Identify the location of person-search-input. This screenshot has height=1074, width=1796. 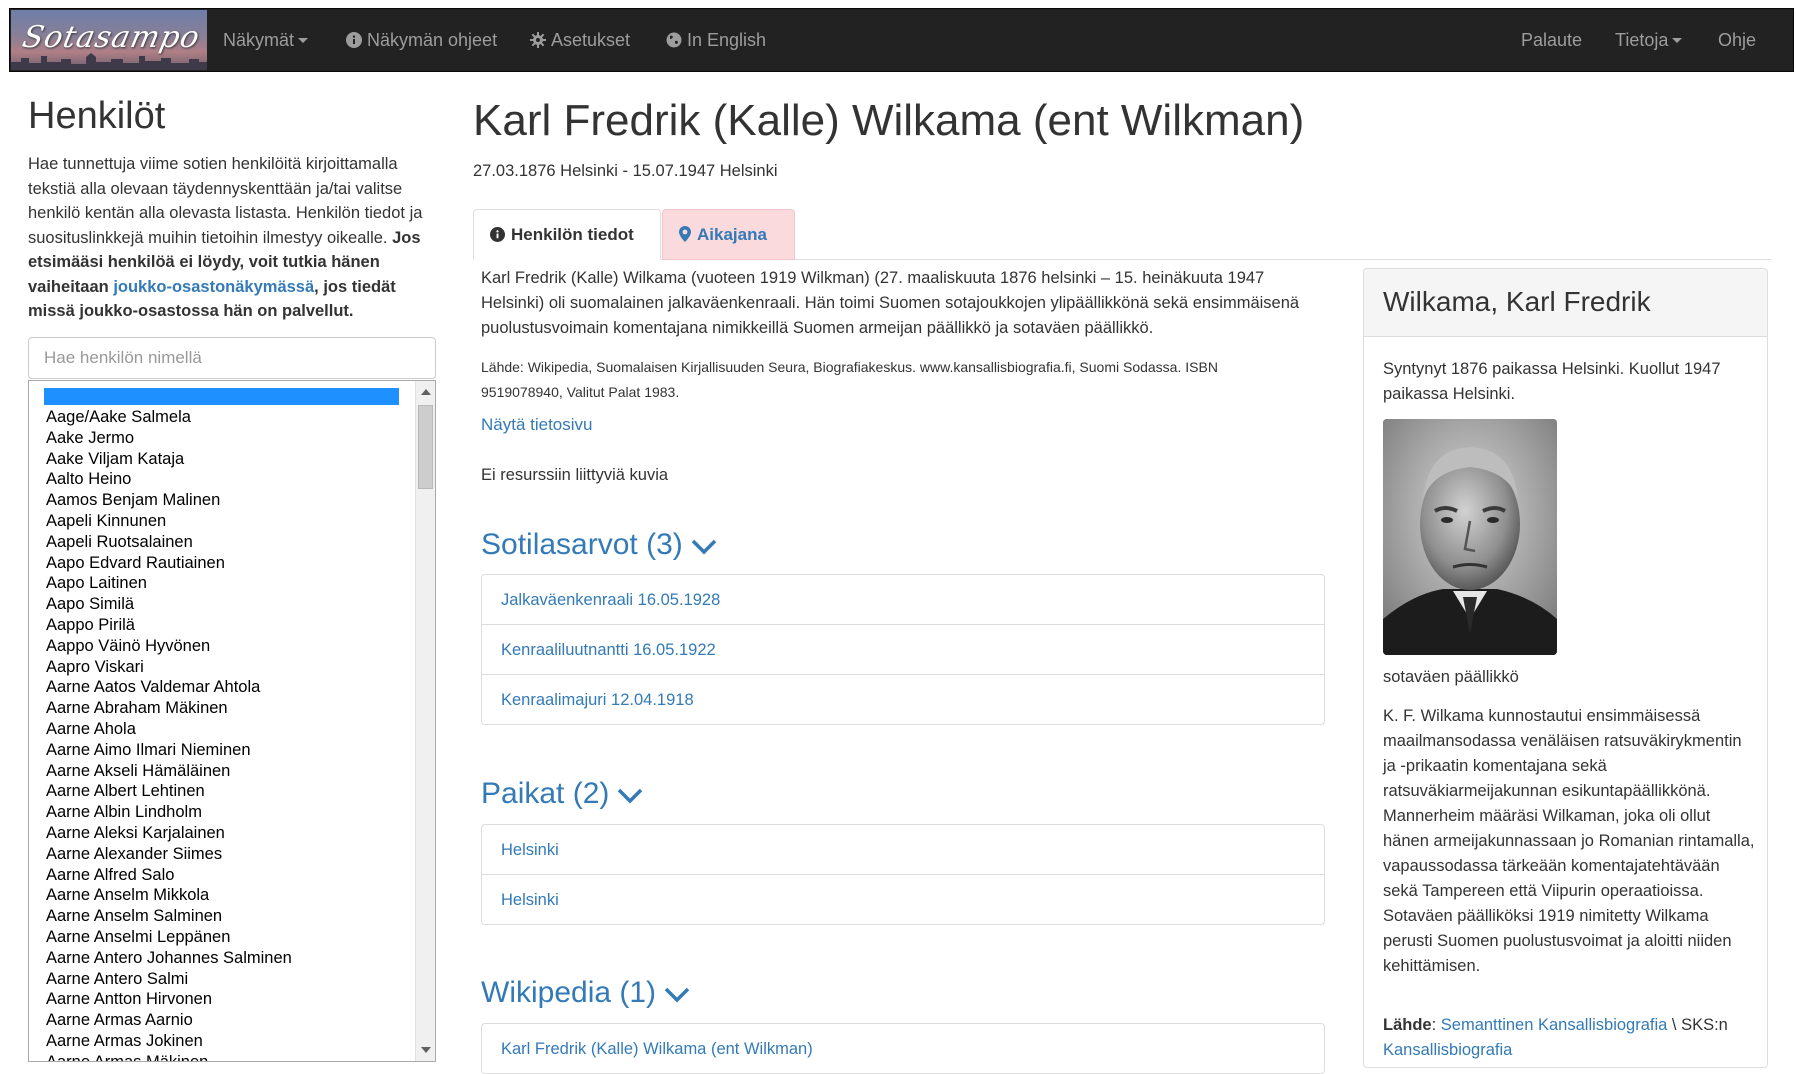
(232, 358).